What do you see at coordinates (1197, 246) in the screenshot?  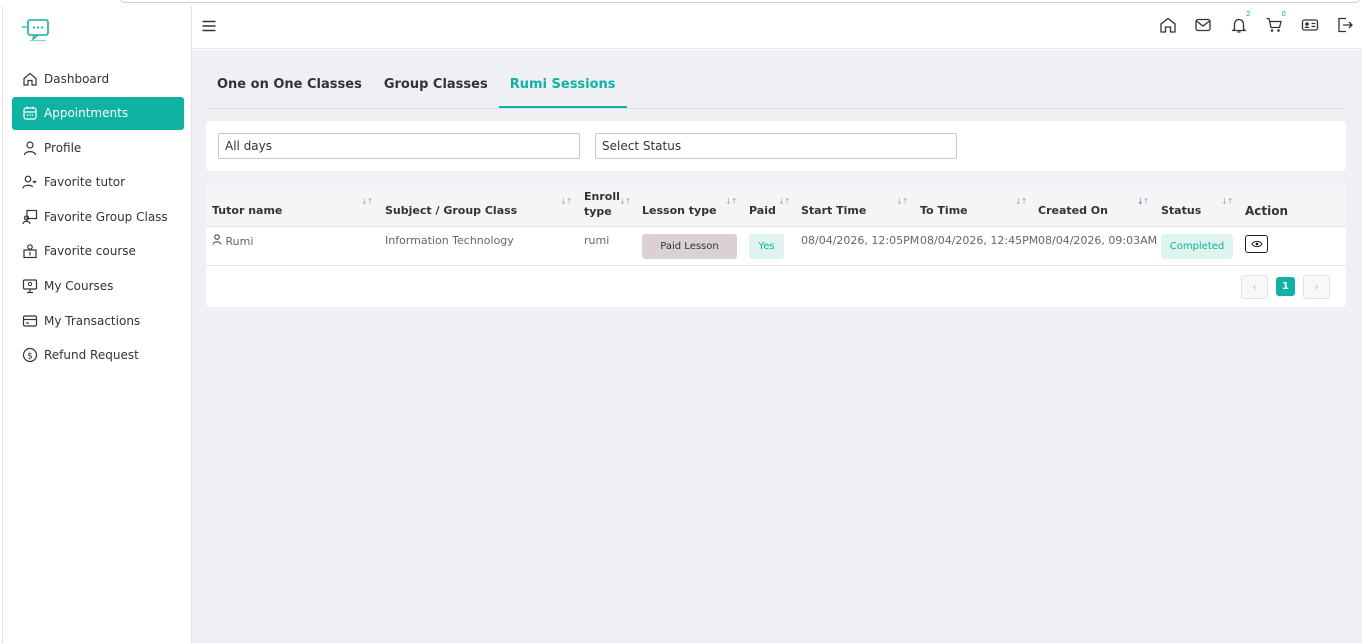 I see `status-badge: Completed` at bounding box center [1197, 246].